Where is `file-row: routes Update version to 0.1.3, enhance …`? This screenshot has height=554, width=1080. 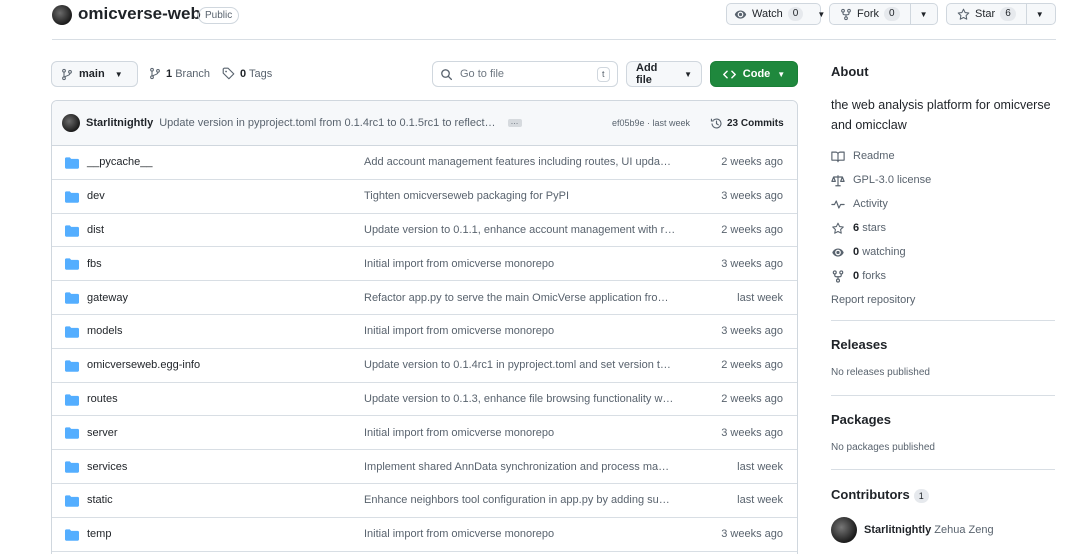 file-row: routes Update version to 0.1.3, enhance … is located at coordinates (424, 400).